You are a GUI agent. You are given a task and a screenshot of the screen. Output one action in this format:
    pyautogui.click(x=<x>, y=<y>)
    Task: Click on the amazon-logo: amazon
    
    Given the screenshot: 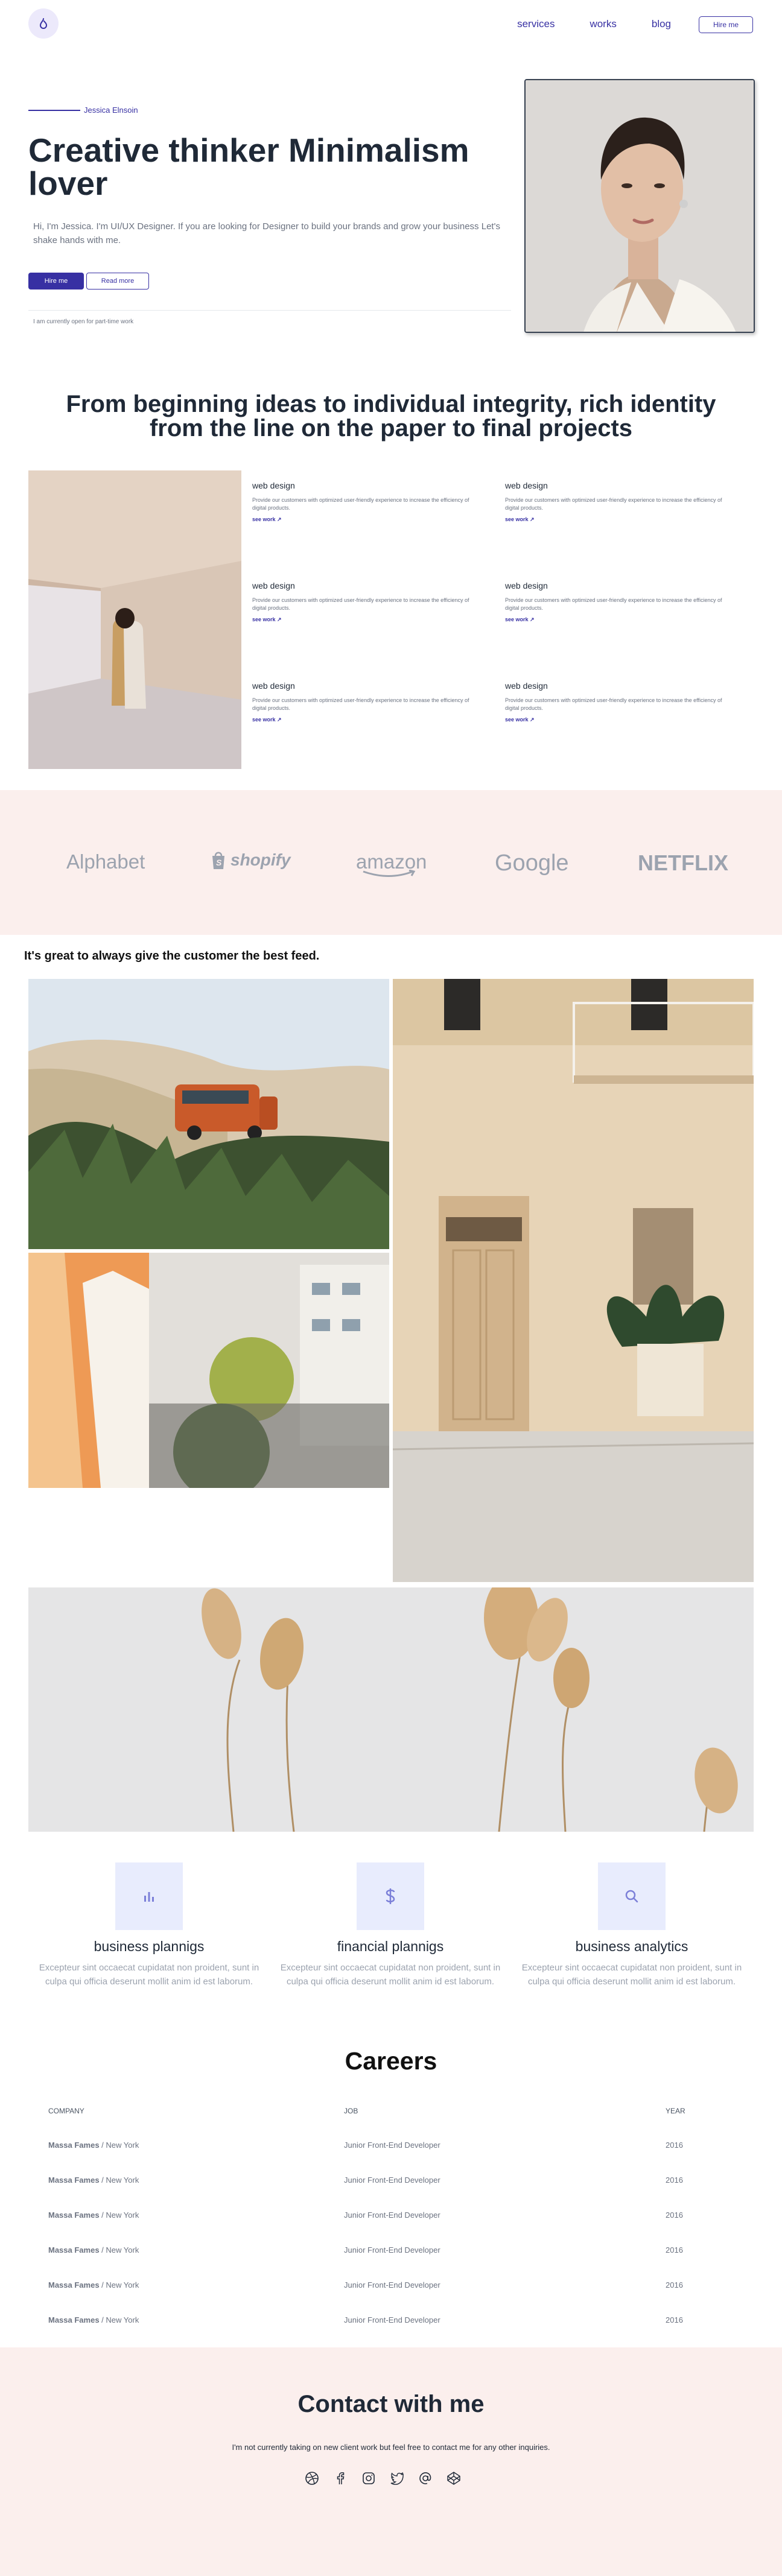 What is the action you would take?
    pyautogui.click(x=392, y=863)
    